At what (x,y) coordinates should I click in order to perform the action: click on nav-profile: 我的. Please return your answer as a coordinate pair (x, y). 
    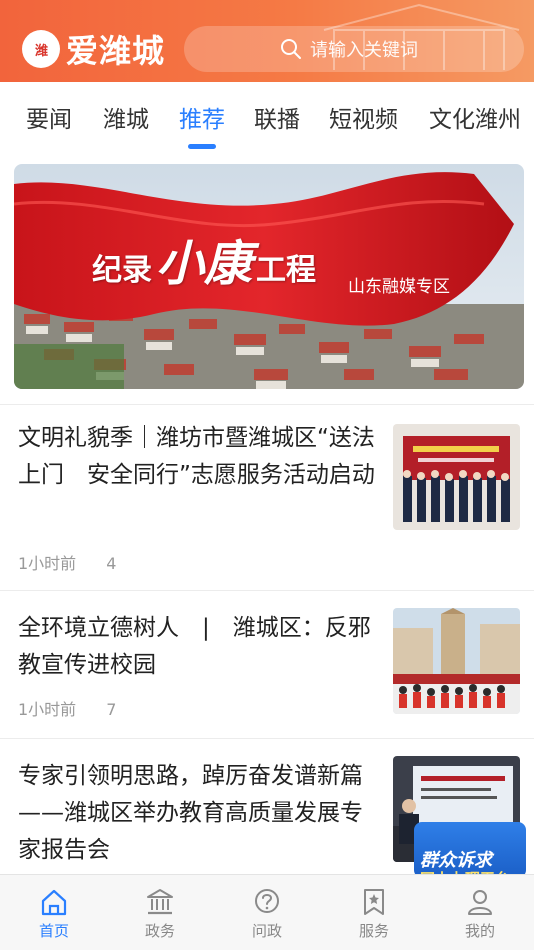
    Looking at the image, I should click on (480, 914).